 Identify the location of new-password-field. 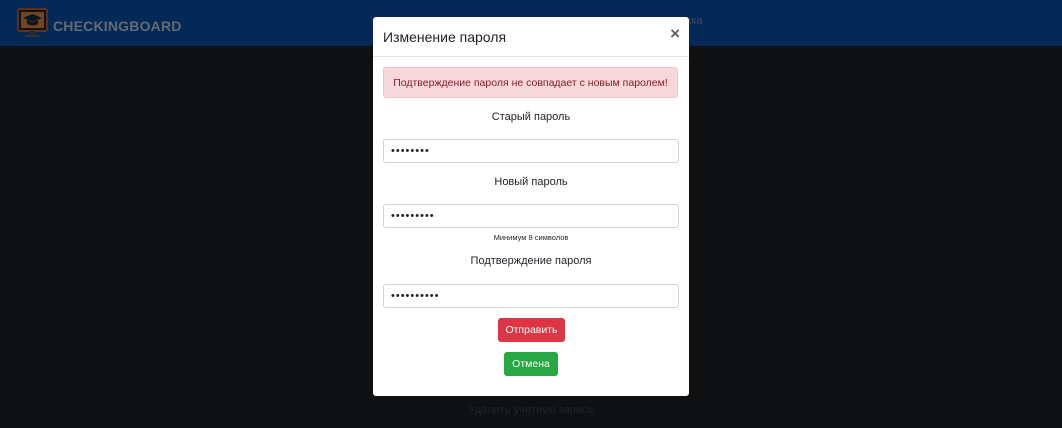
(531, 216).